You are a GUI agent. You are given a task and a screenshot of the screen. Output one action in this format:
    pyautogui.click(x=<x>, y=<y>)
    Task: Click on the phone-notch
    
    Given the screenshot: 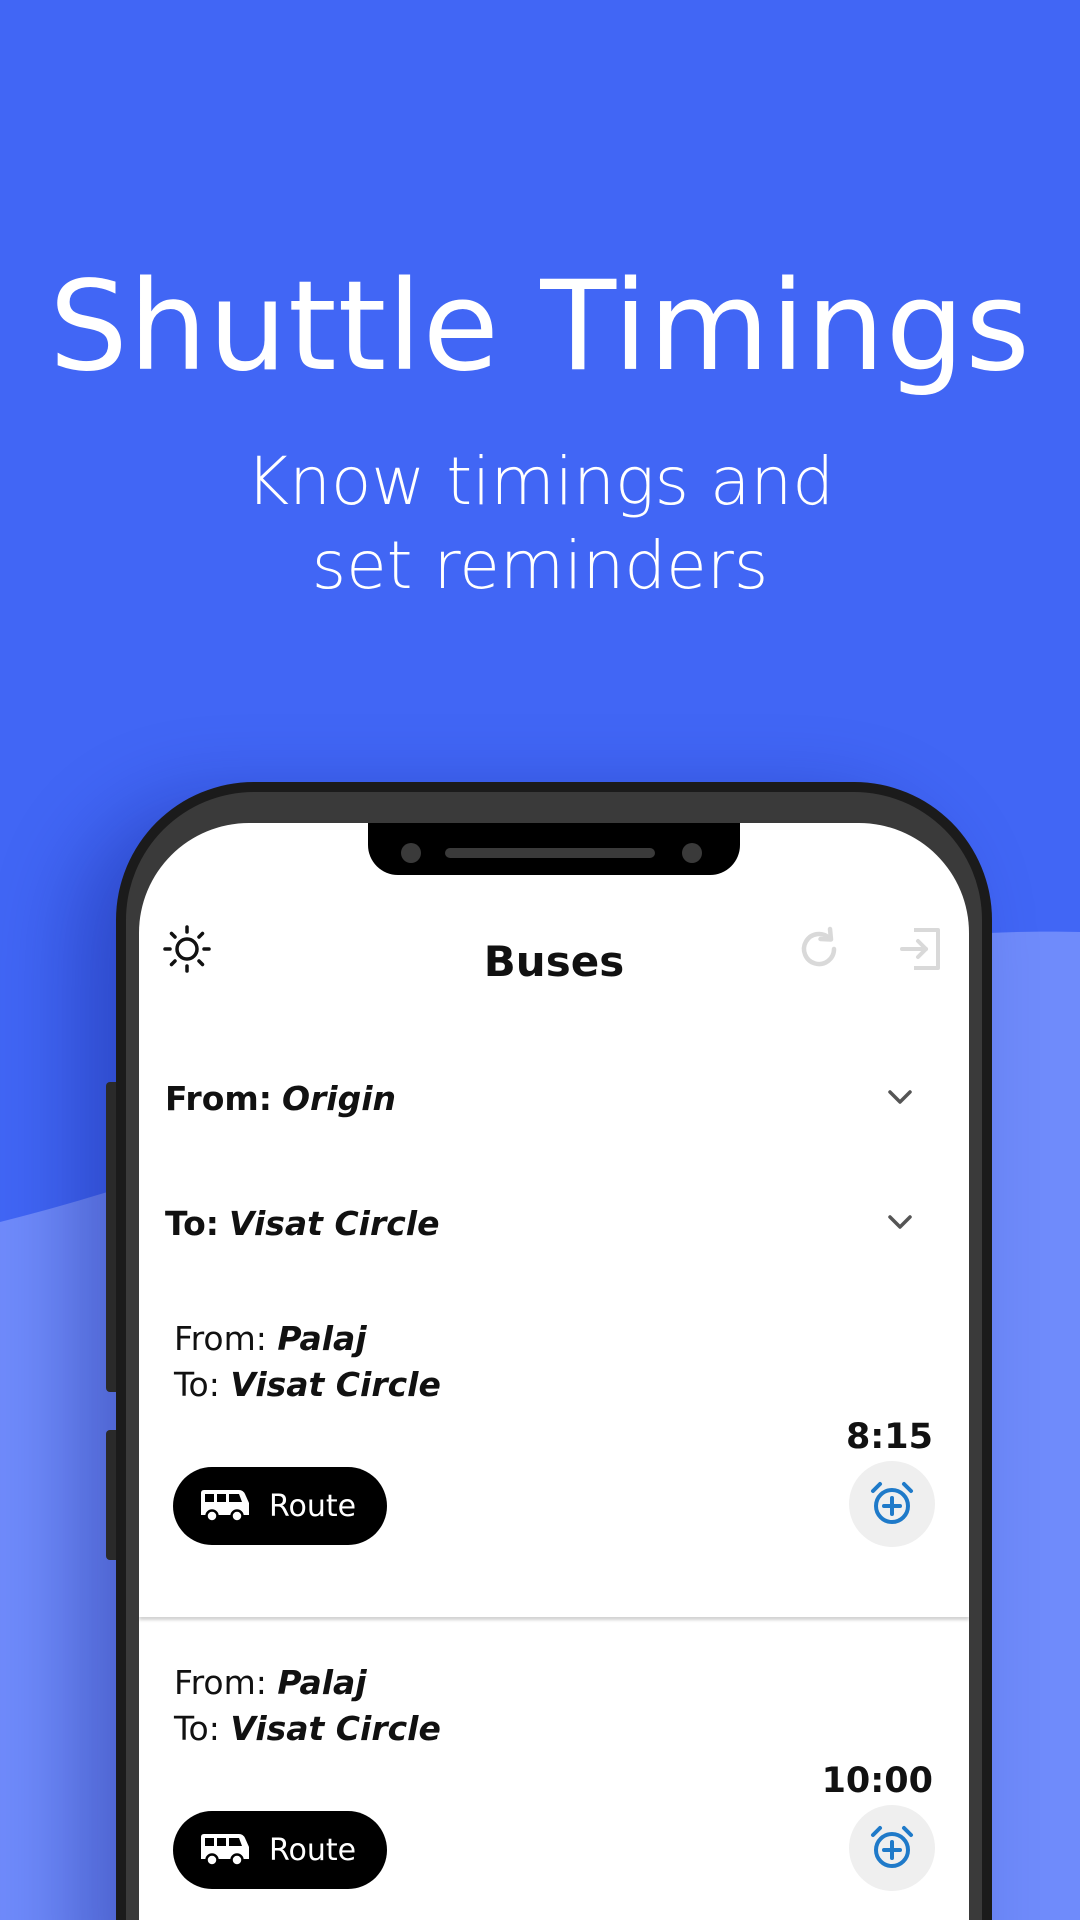 What is the action you would take?
    pyautogui.click(x=554, y=849)
    